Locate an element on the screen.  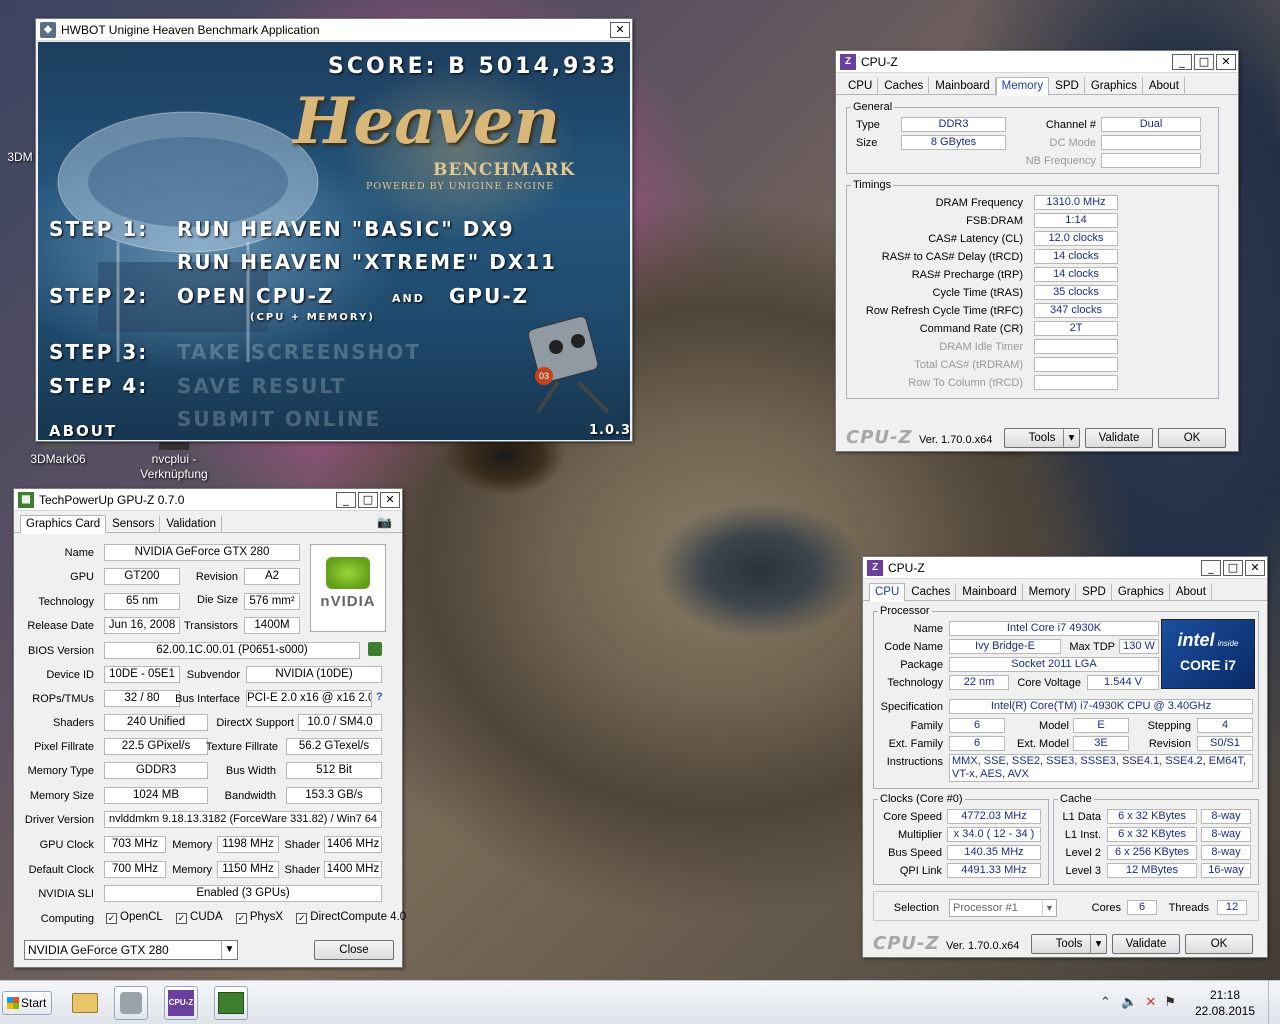
desktop-icon-nvcplui: nvcplui - Verknüpfung is located at coordinates (174, 461).